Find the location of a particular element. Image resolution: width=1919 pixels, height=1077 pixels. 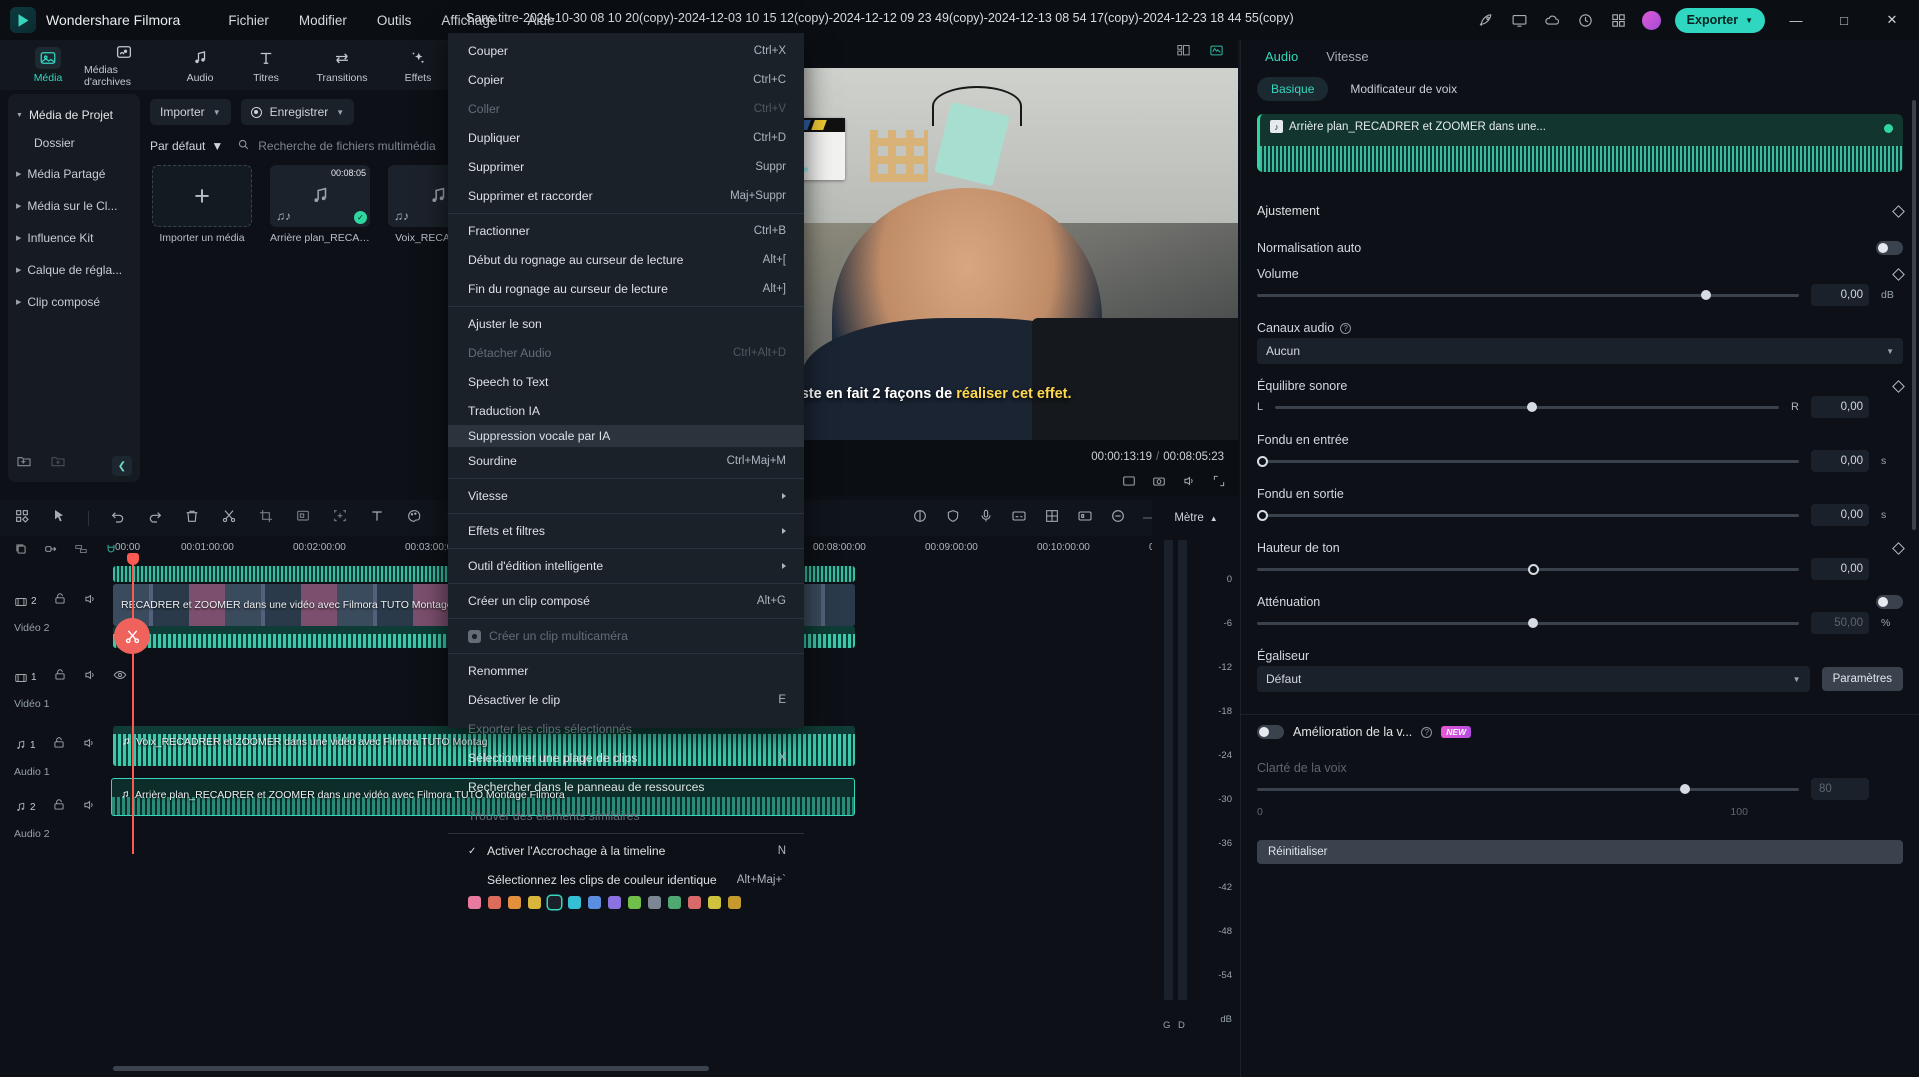

menu-item-supprimer-raccorder: Supprimer et raccorder Maj+Suppr is located at coordinates (626, 196).